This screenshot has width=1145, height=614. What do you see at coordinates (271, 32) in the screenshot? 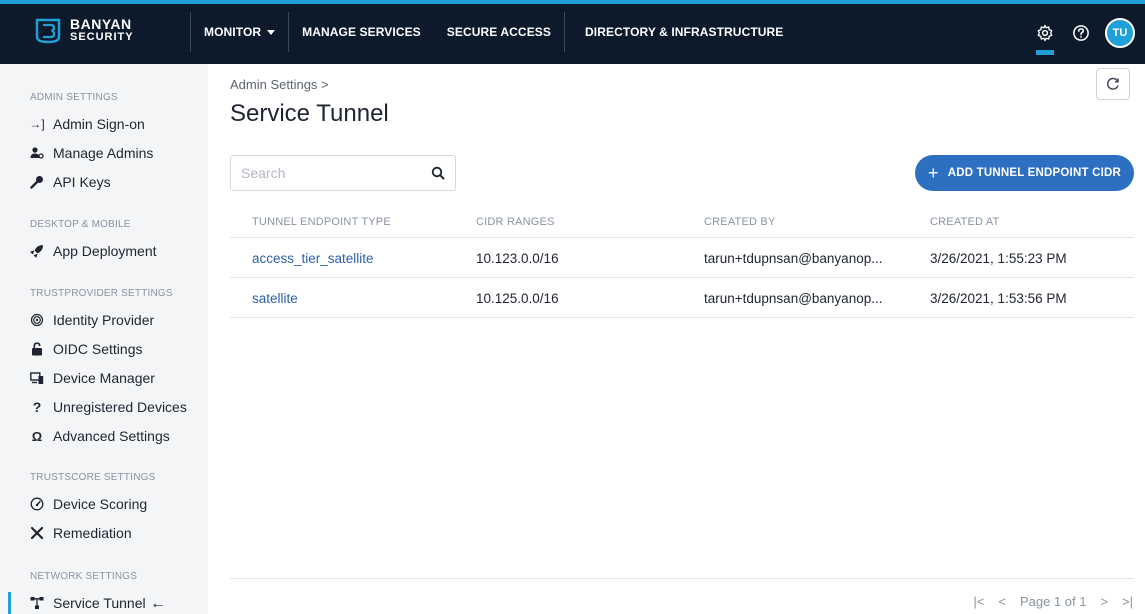
I see `chevron-down-icon` at bounding box center [271, 32].